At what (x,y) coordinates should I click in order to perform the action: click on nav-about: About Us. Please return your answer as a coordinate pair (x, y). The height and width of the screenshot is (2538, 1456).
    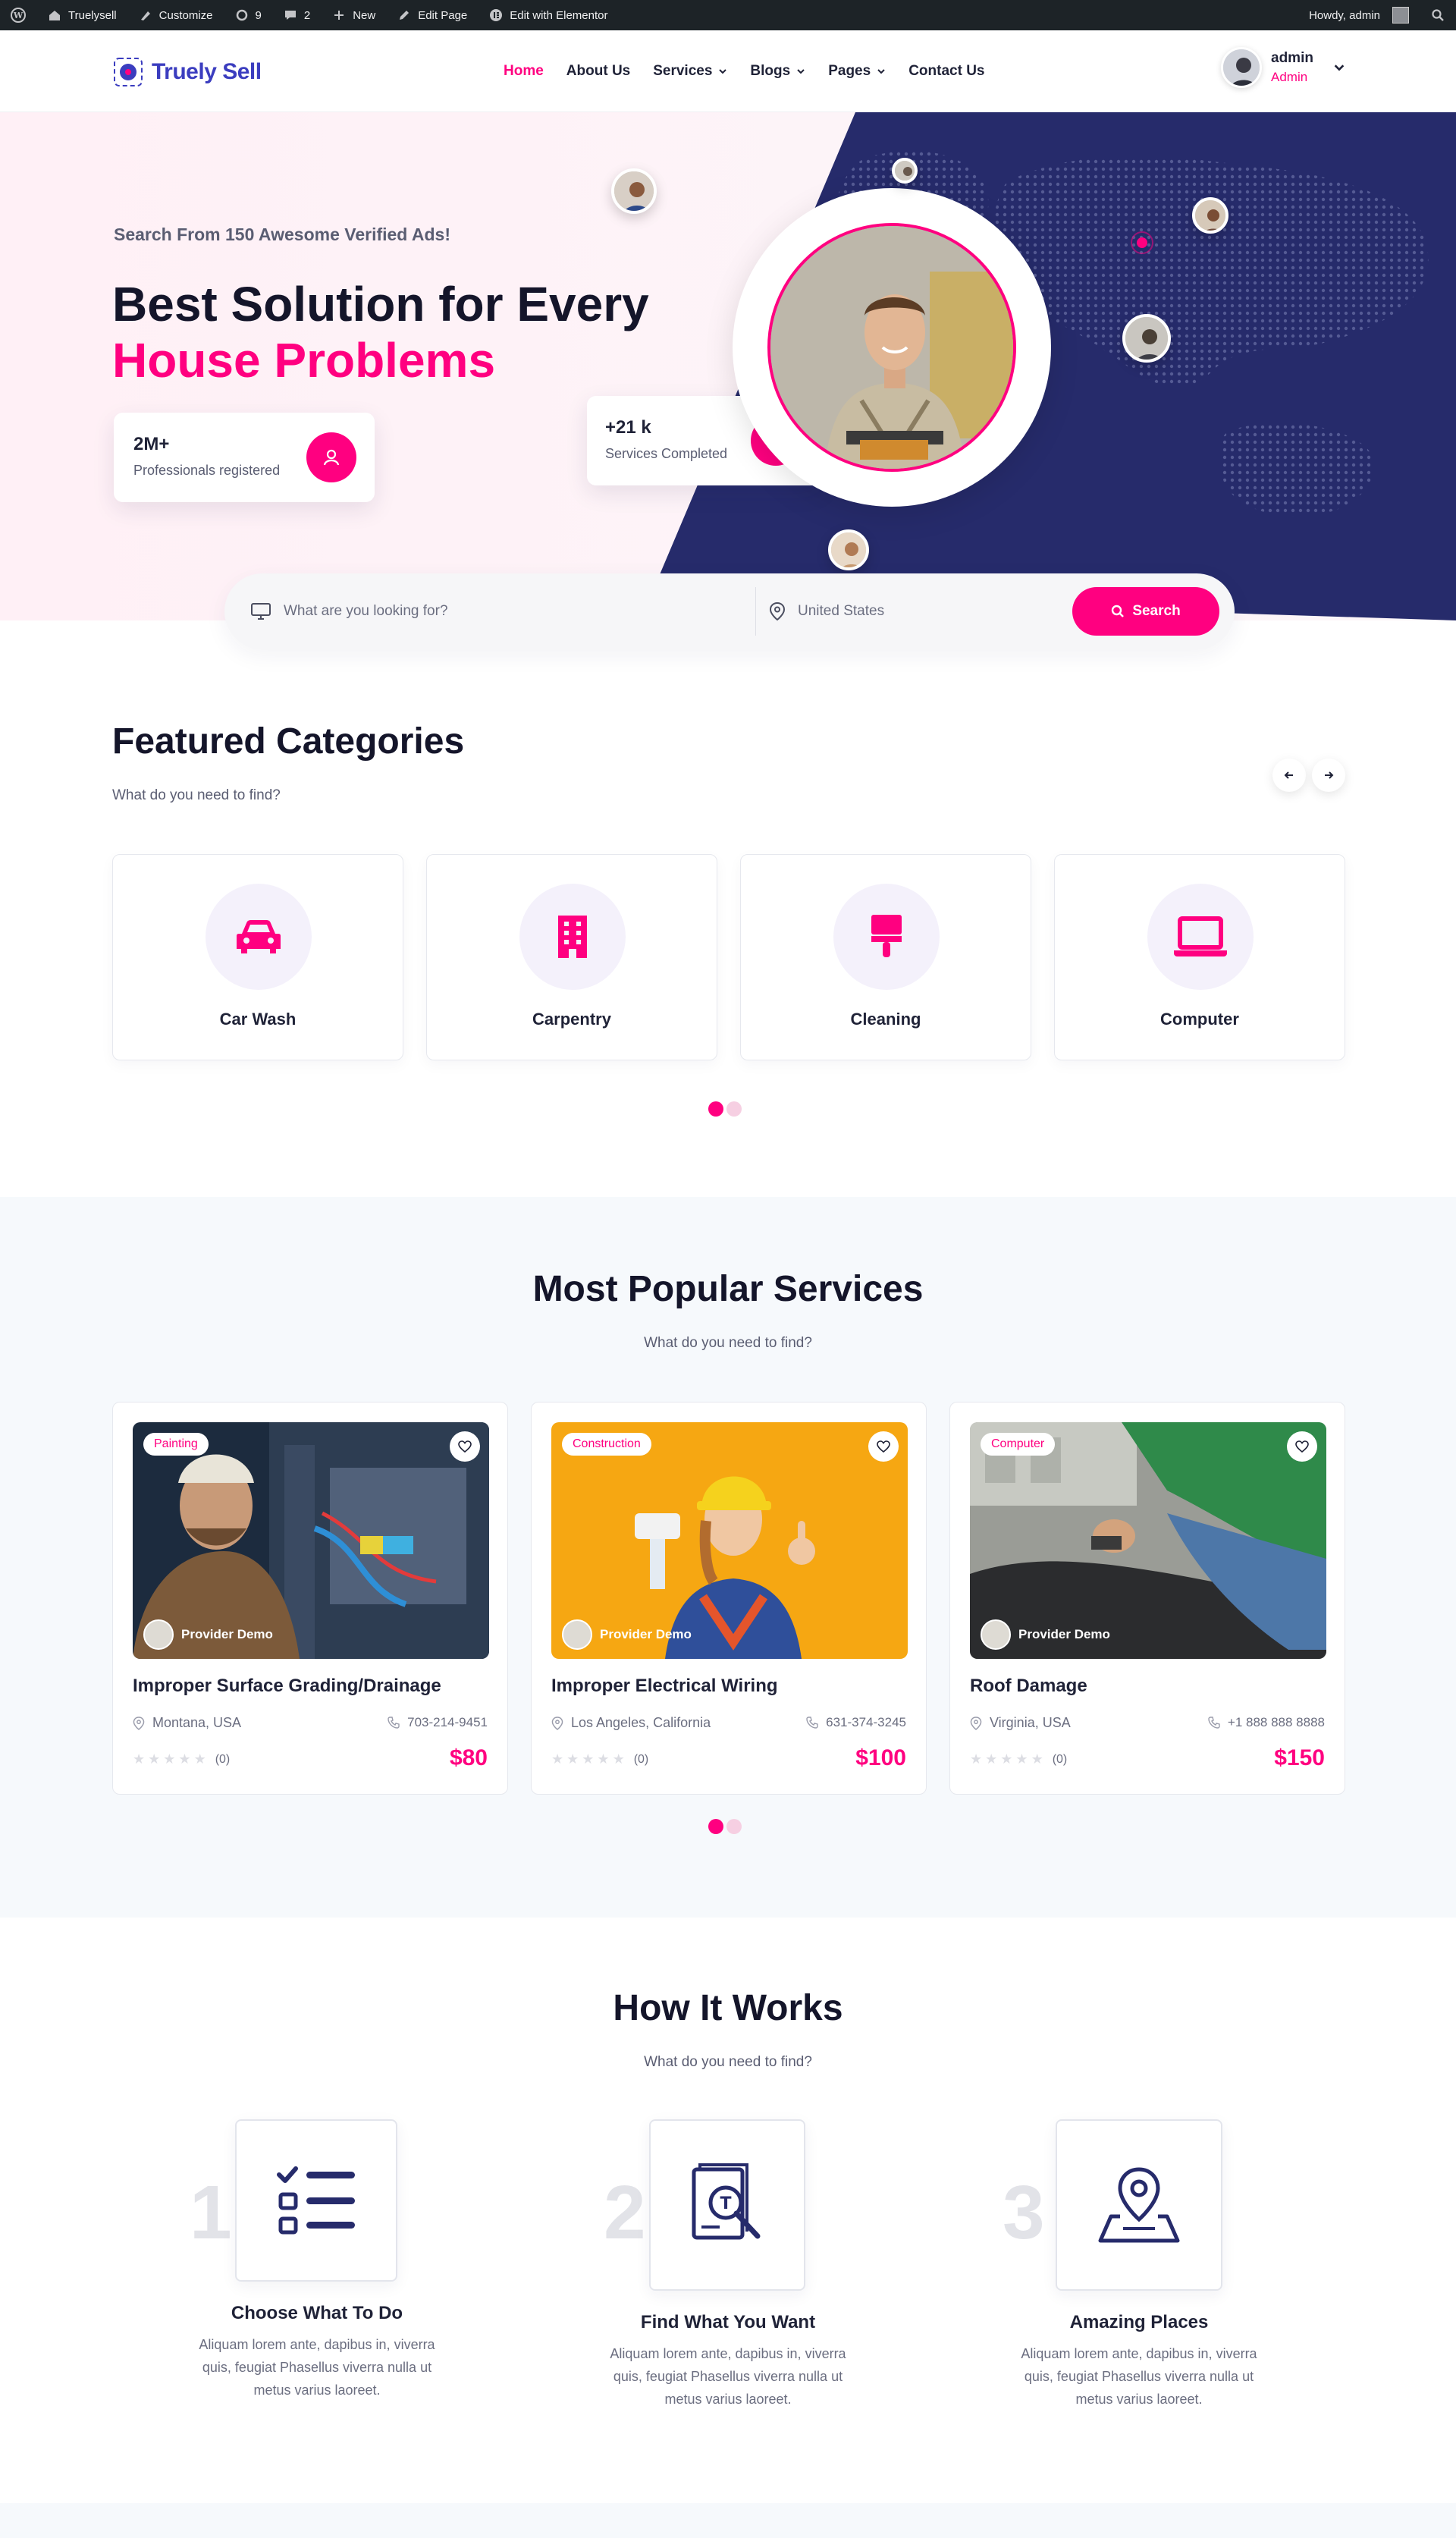
    Looking at the image, I should click on (598, 71).